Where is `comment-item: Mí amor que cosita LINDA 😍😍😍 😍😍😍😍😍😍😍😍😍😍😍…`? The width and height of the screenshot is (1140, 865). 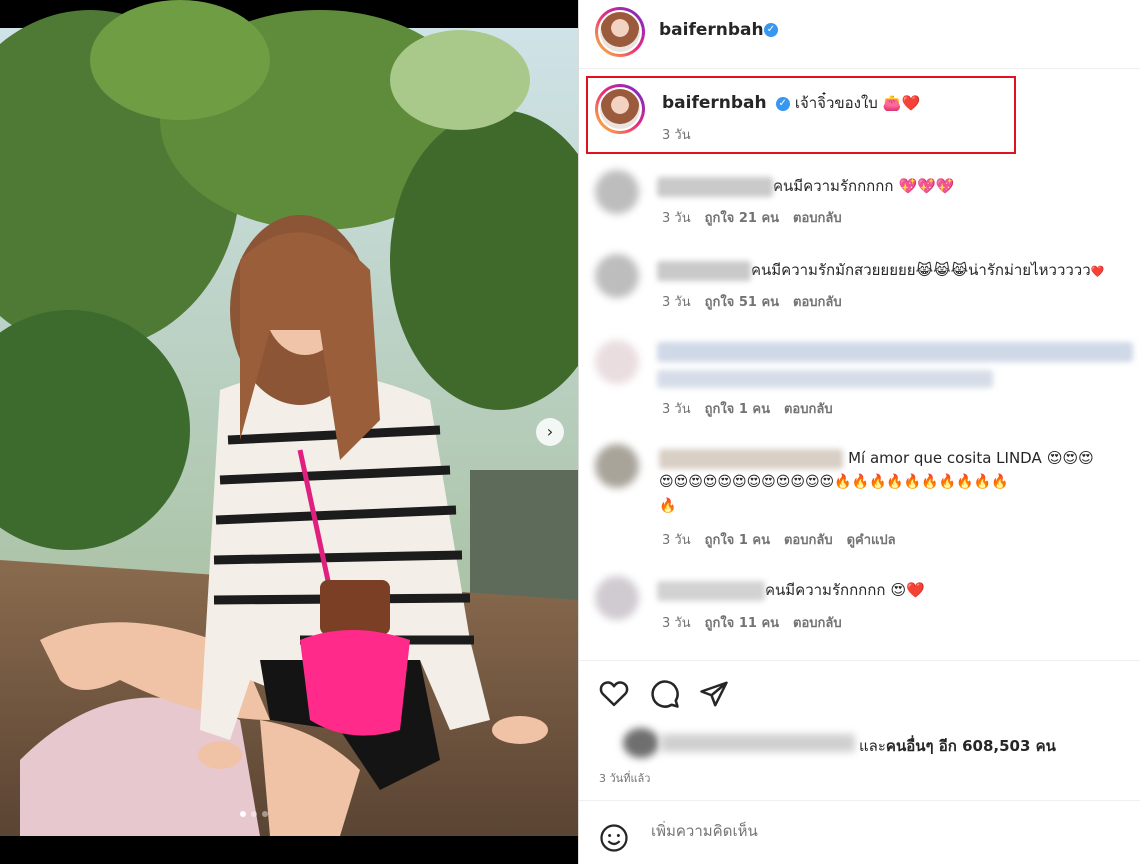 comment-item: Mí amor que cosita LINDA 😍😍😍 😍😍😍😍😍😍😍😍😍😍😍… is located at coordinates (859, 495).